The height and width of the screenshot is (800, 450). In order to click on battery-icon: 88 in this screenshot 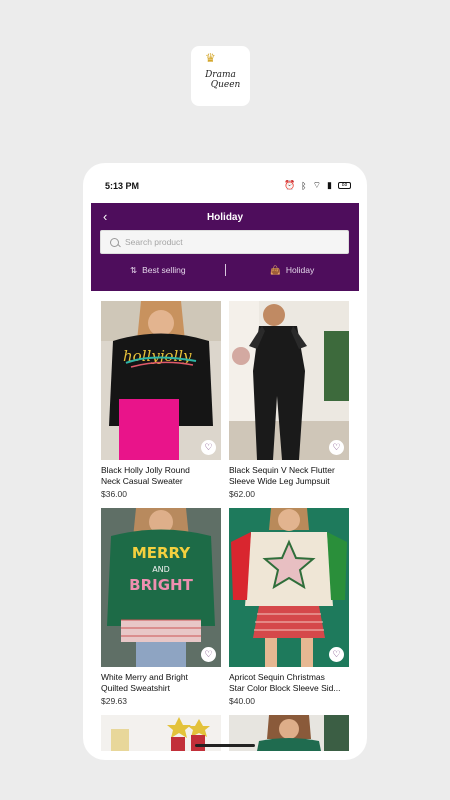, I will do `click(344, 185)`.